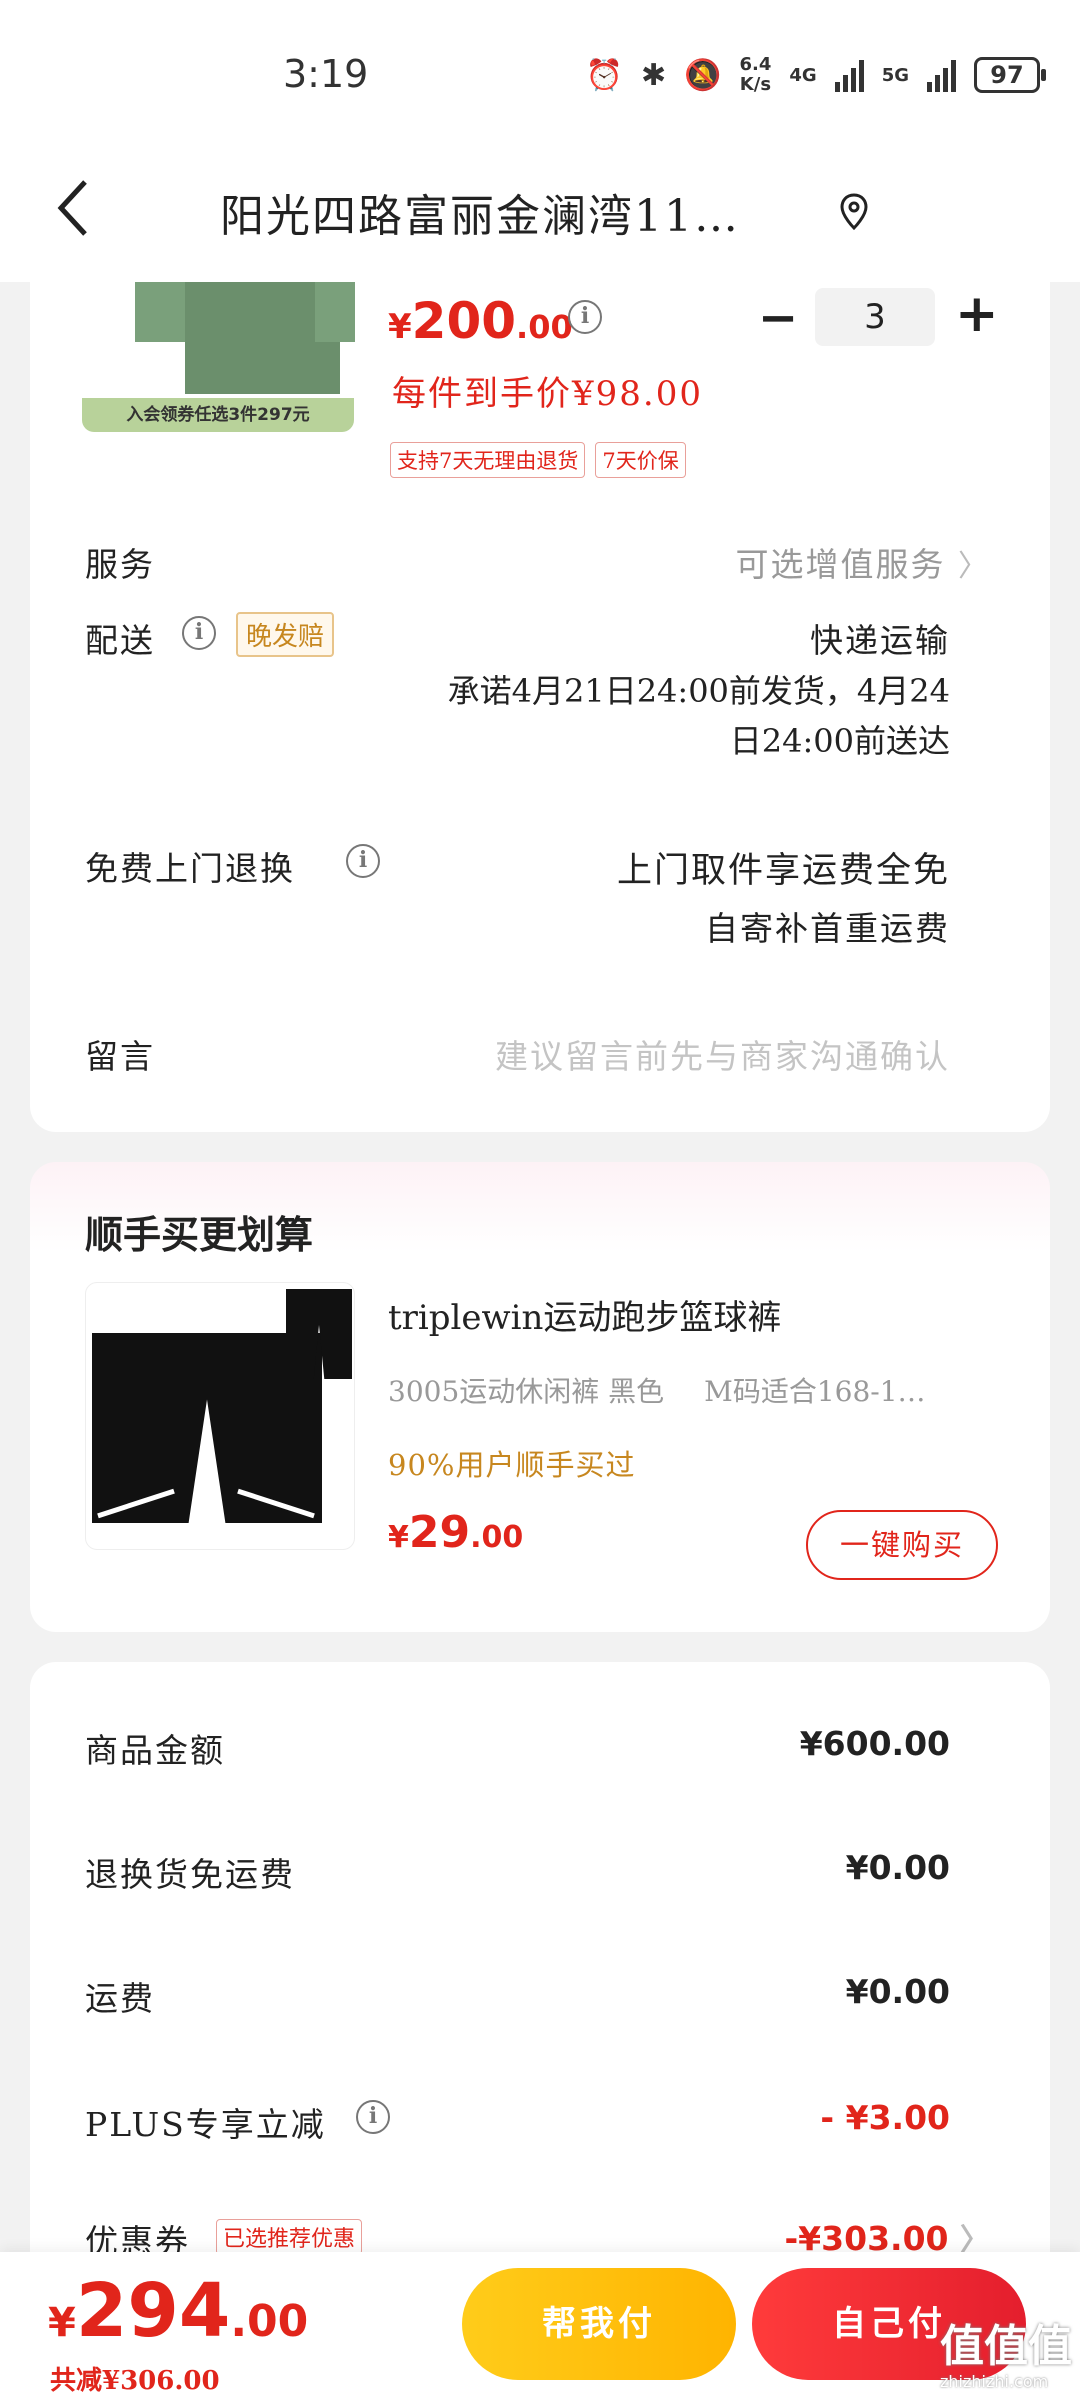  I want to click on delivery-method: 快递运输, so click(880, 638).